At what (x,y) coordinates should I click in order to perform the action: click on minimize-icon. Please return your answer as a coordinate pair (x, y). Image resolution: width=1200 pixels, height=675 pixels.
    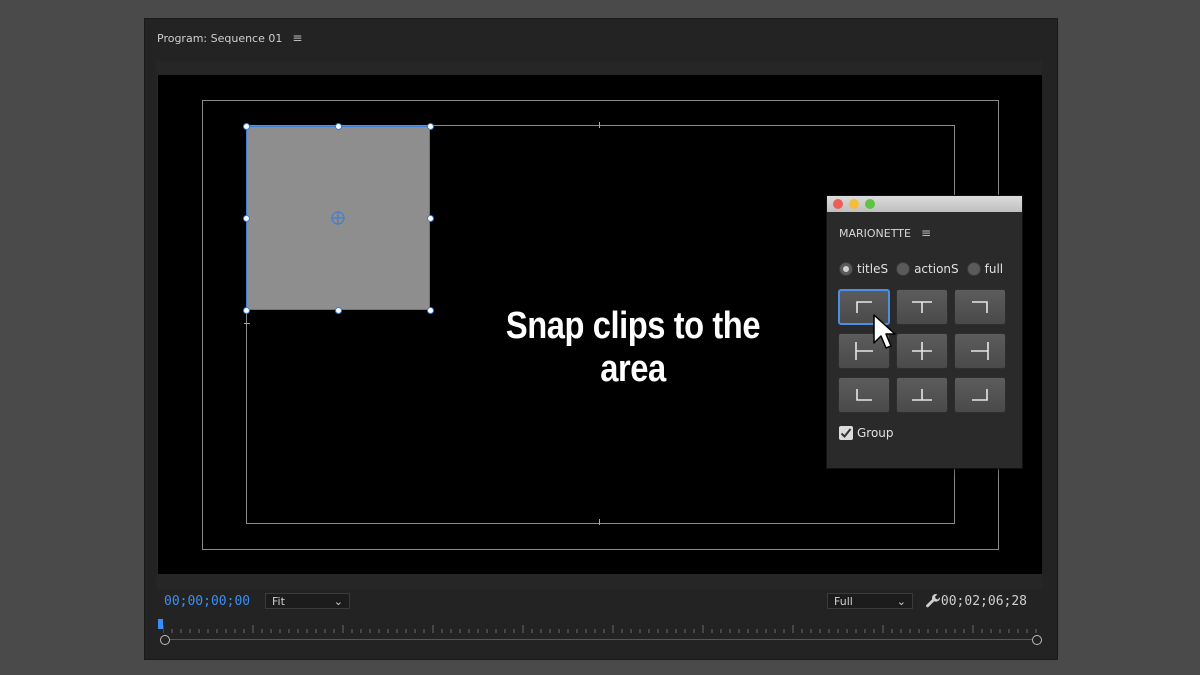
    Looking at the image, I should click on (854, 204).